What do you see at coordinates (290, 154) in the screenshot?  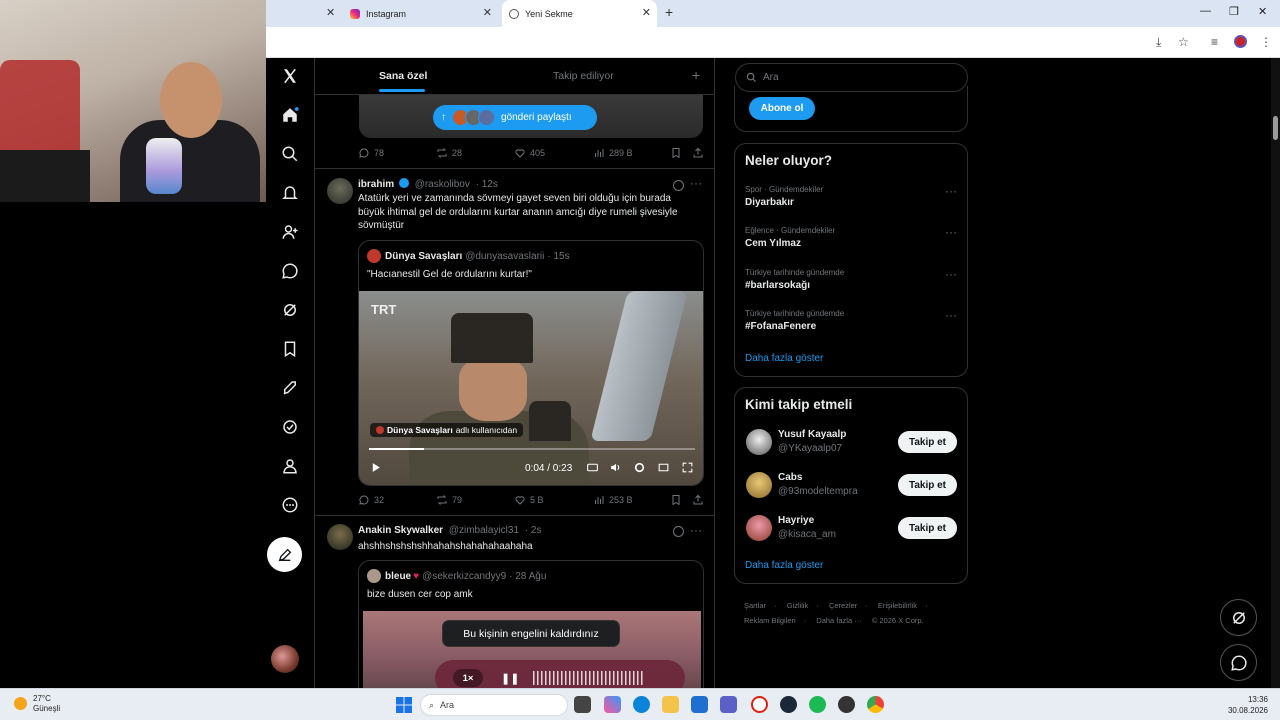 I see `search-icon` at bounding box center [290, 154].